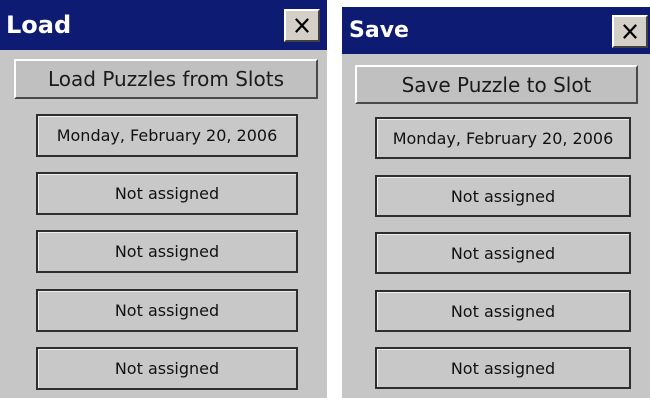 The width and height of the screenshot is (650, 398). I want to click on save-slot-2-button: Not assigned, so click(503, 196).